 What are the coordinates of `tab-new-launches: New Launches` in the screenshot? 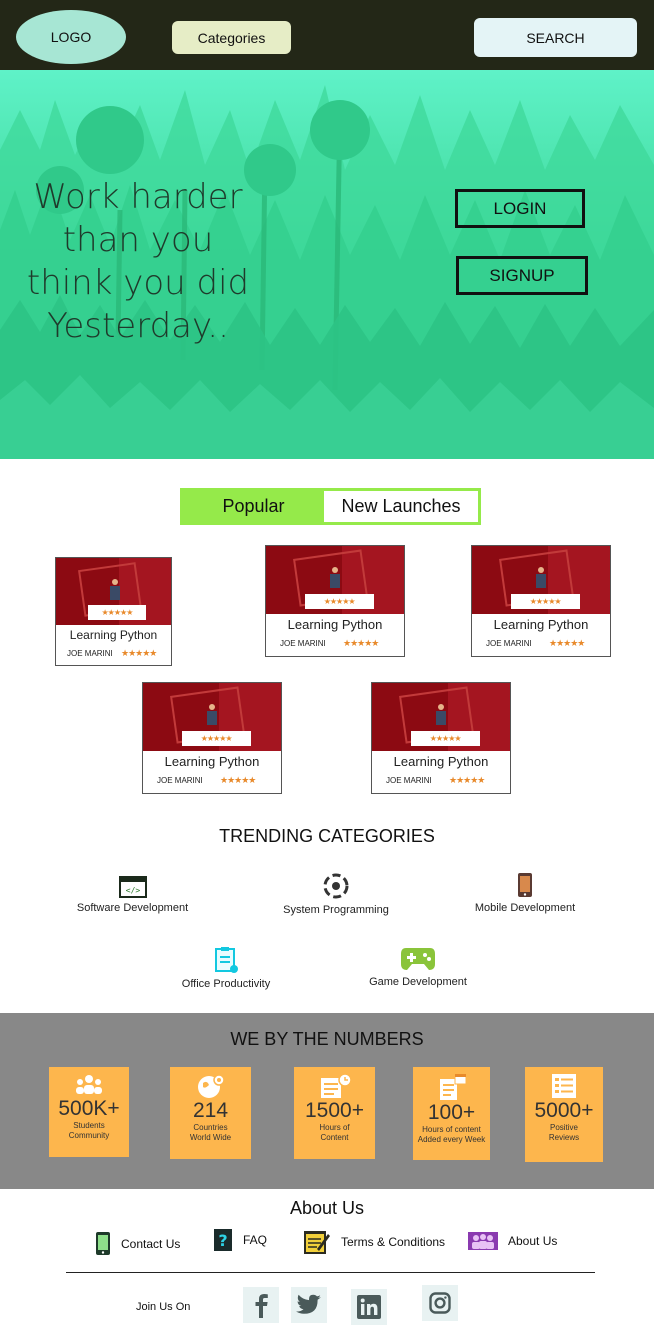 It's located at (401, 506).